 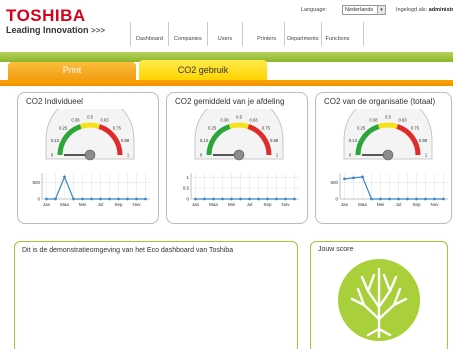 I want to click on language-value: Nederlands, so click(x=359, y=10).